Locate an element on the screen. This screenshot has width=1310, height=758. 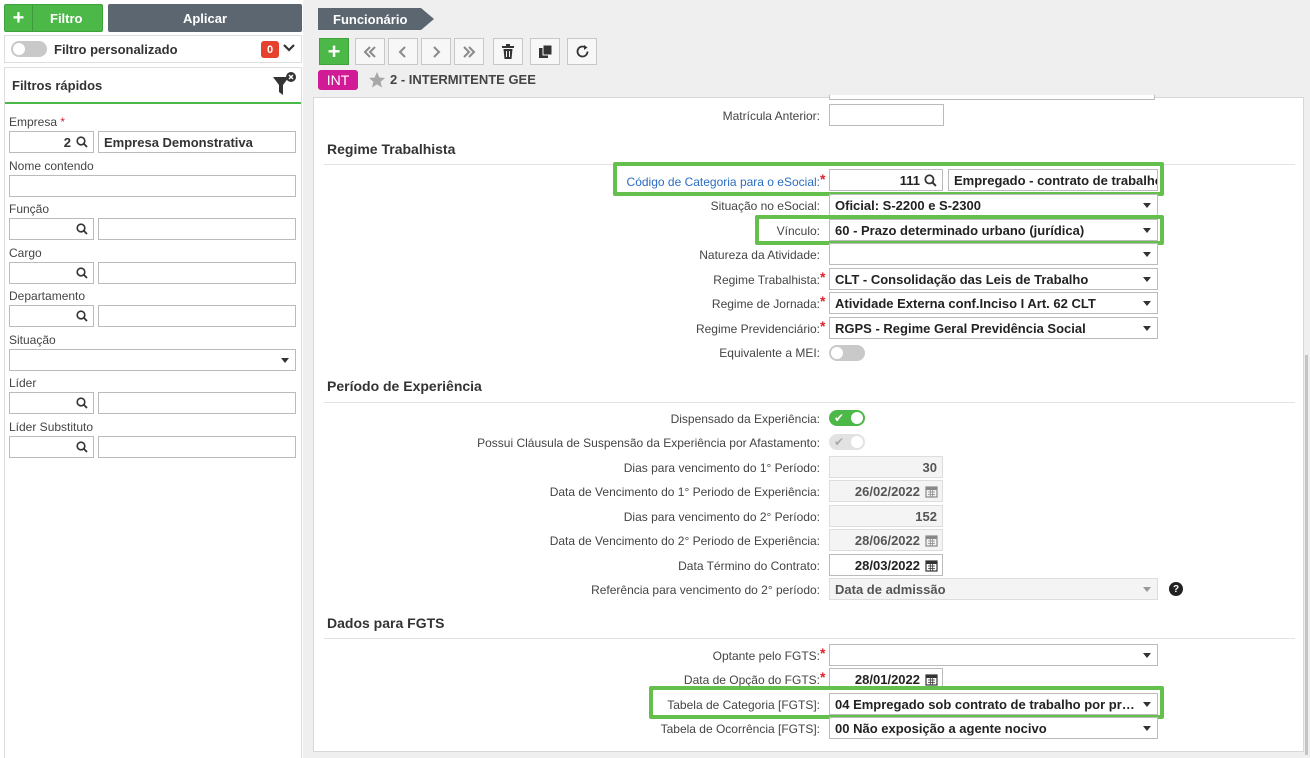
empresa-name-input: Empresa Demonstrativa is located at coordinates (197, 142).